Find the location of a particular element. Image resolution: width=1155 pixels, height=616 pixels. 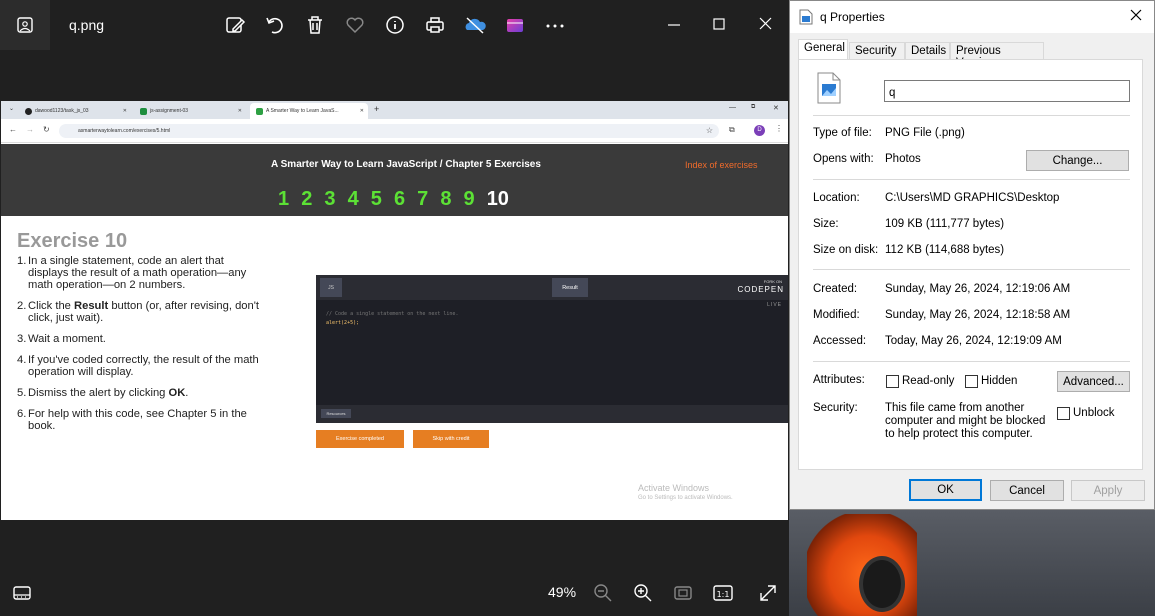

browser-close-icon: ✕ is located at coordinates (776, 108).